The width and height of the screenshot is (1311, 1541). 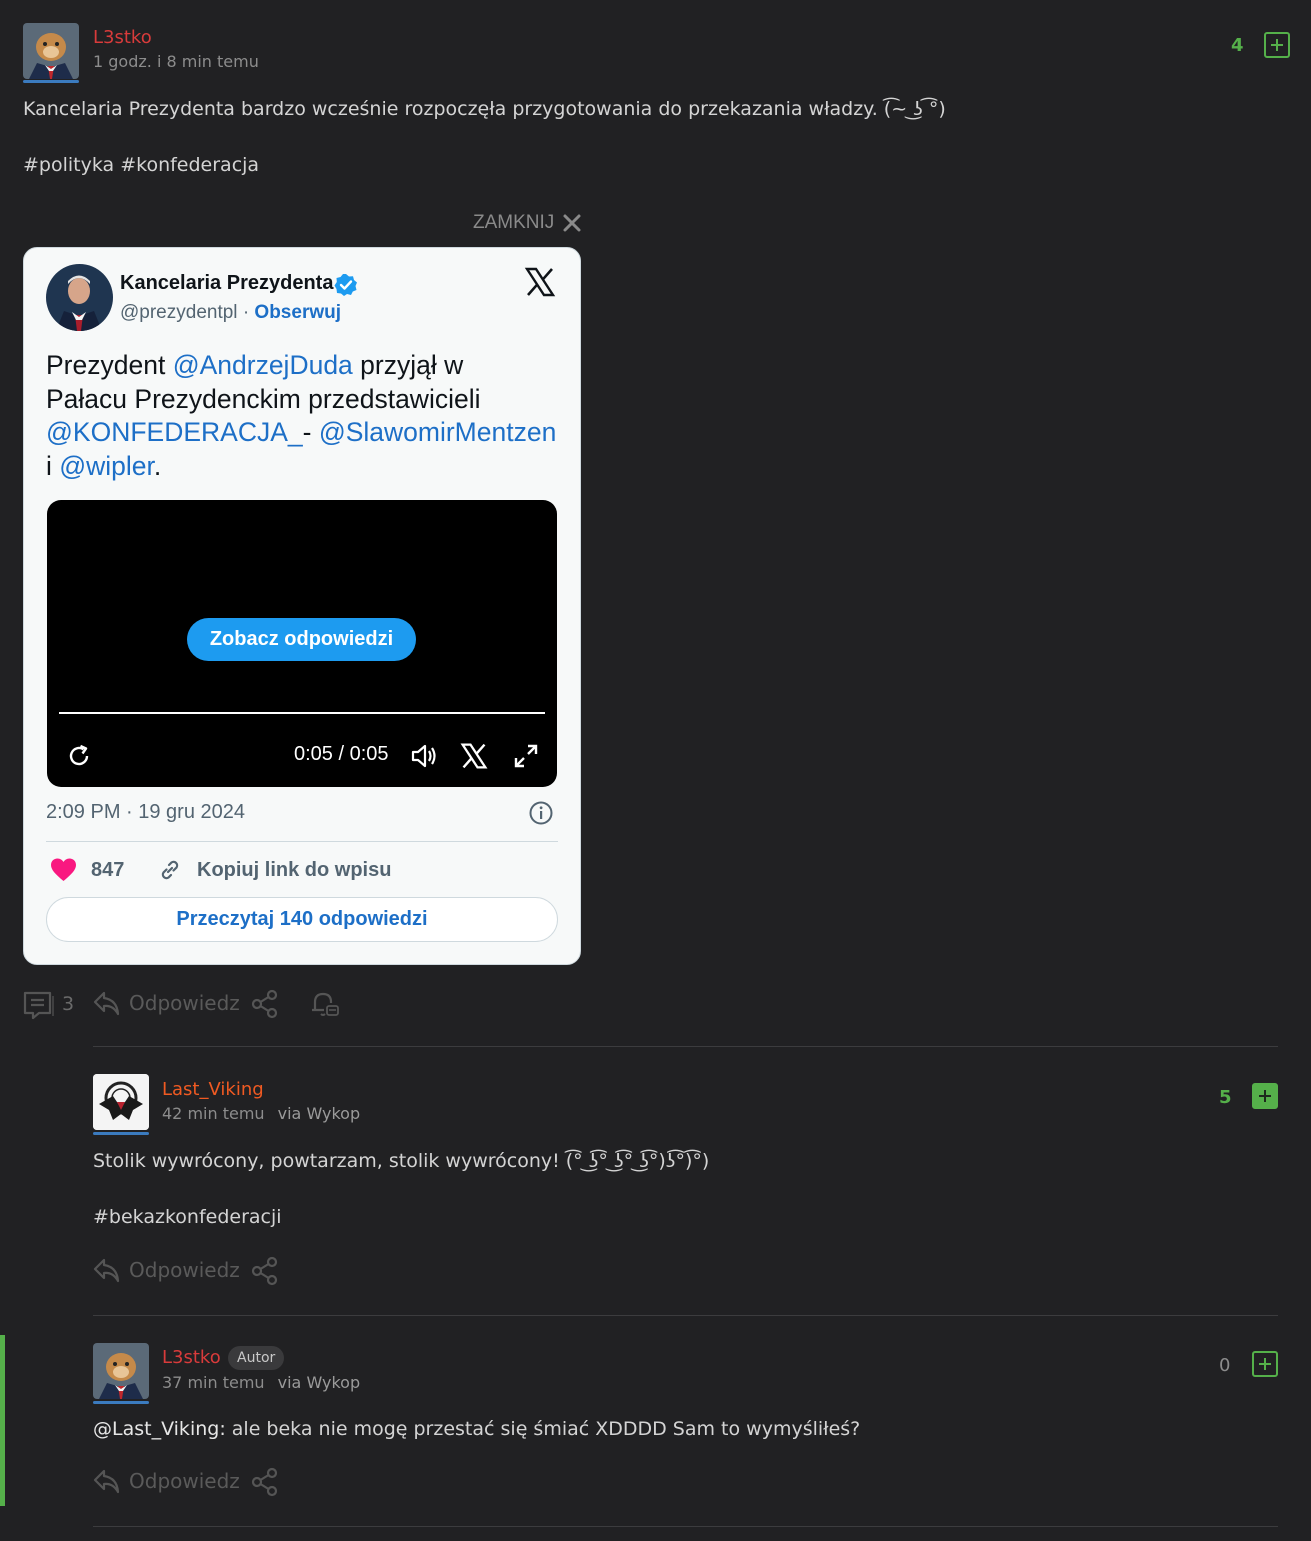 I want to click on post-tags: #polityka #konfederacja, so click(x=141, y=165).